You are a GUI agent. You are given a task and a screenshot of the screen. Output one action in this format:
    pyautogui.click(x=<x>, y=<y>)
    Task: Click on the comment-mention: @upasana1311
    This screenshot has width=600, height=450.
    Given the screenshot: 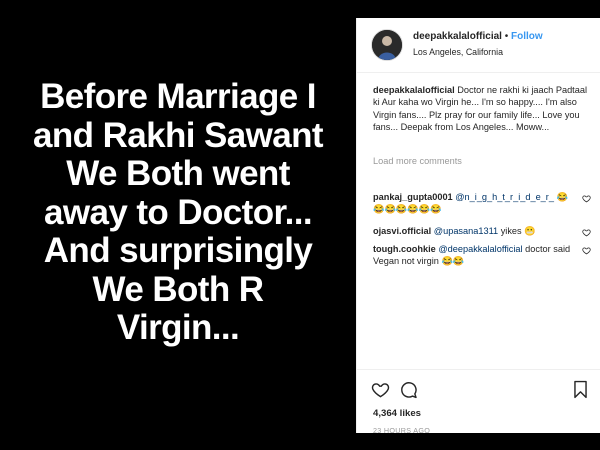 What is the action you would take?
    pyautogui.click(x=466, y=231)
    